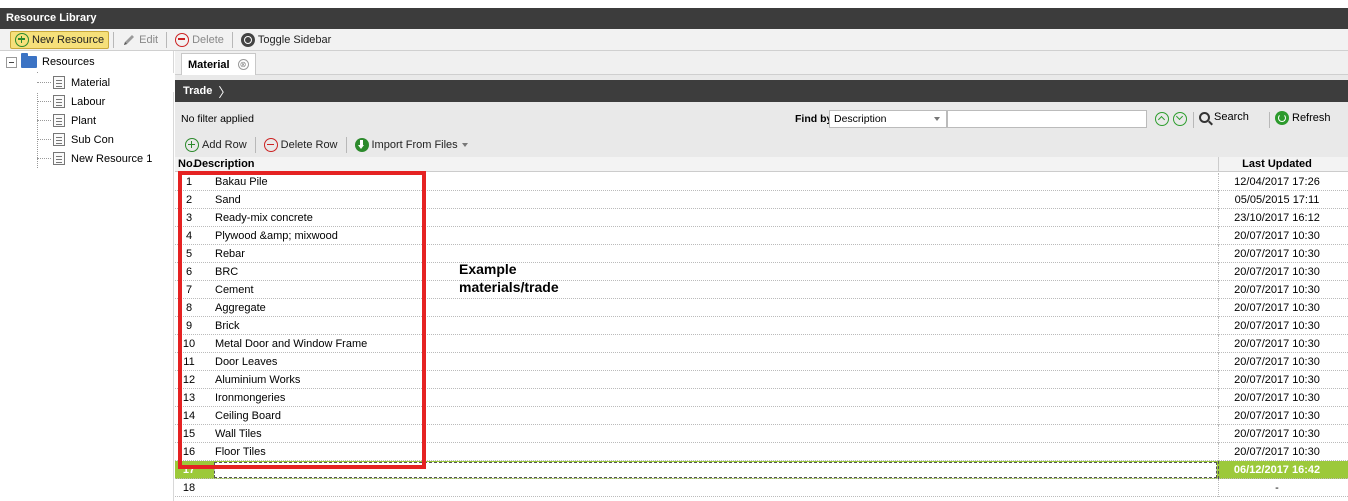 This screenshot has height=501, width=1348. What do you see at coordinates (1276, 182) in the screenshot?
I see `cell-last-updated: 12/04/2017 17:26` at bounding box center [1276, 182].